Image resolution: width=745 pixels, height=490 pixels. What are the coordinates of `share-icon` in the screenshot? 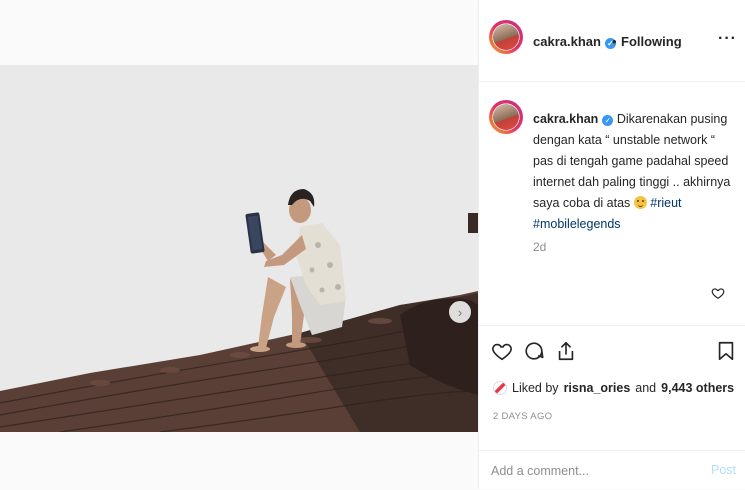 It's located at (566, 351).